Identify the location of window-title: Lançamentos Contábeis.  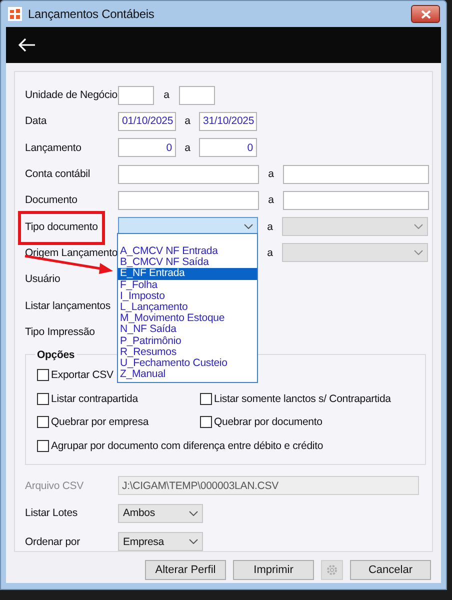
(92, 14).